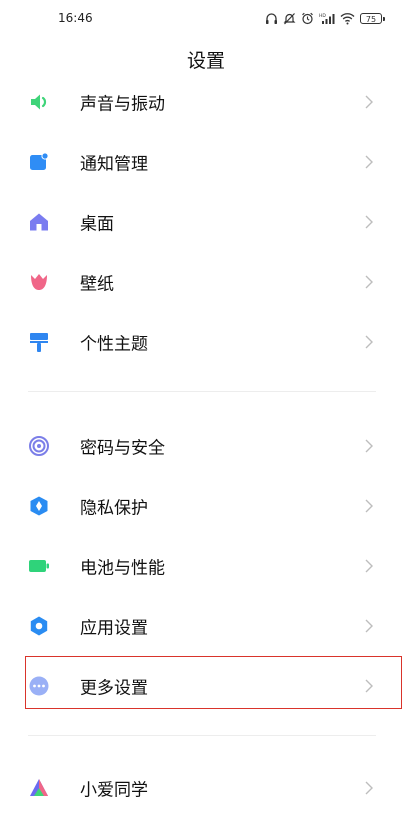 The height and width of the screenshot is (818, 412). I want to click on settings-item-label: 密码与安全, so click(122, 448).